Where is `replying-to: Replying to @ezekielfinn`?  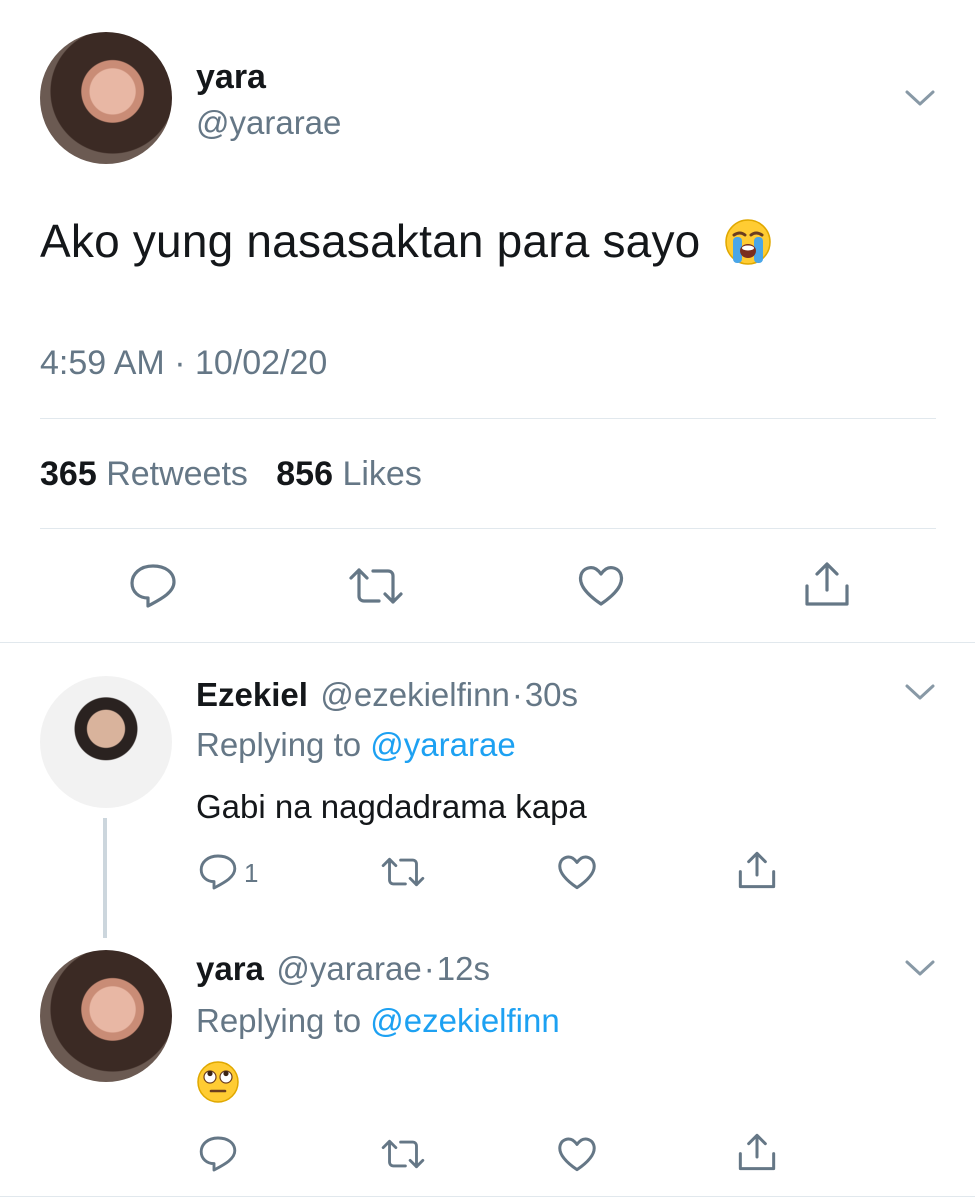
replying-to: Replying to @ezekielfinn is located at coordinates (378, 1021).